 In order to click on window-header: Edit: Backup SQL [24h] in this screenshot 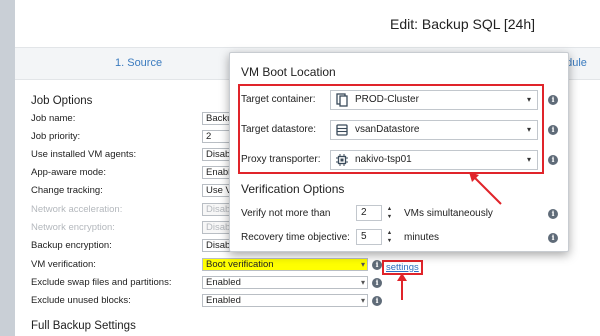, I will do `click(307, 24)`.